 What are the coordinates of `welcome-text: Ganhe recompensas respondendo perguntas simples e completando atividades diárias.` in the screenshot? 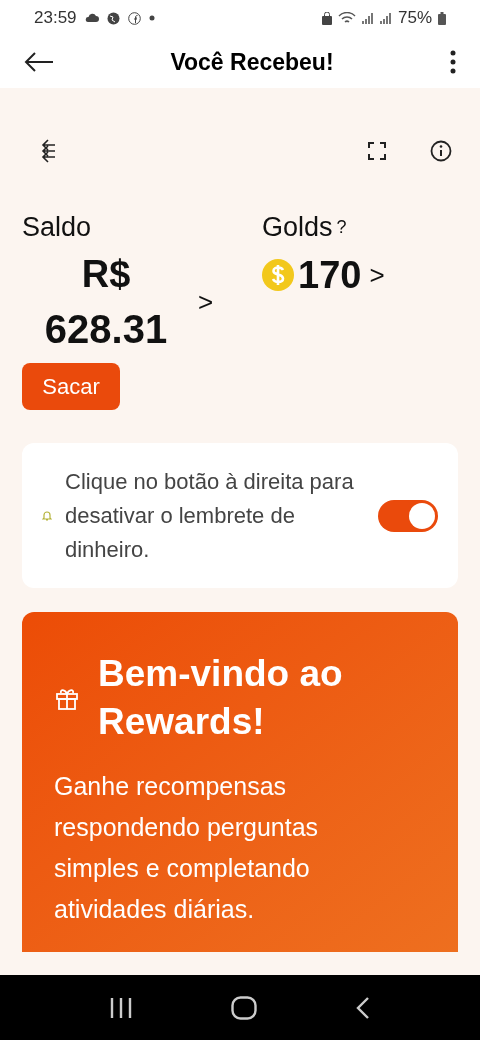 It's located at (187, 848).